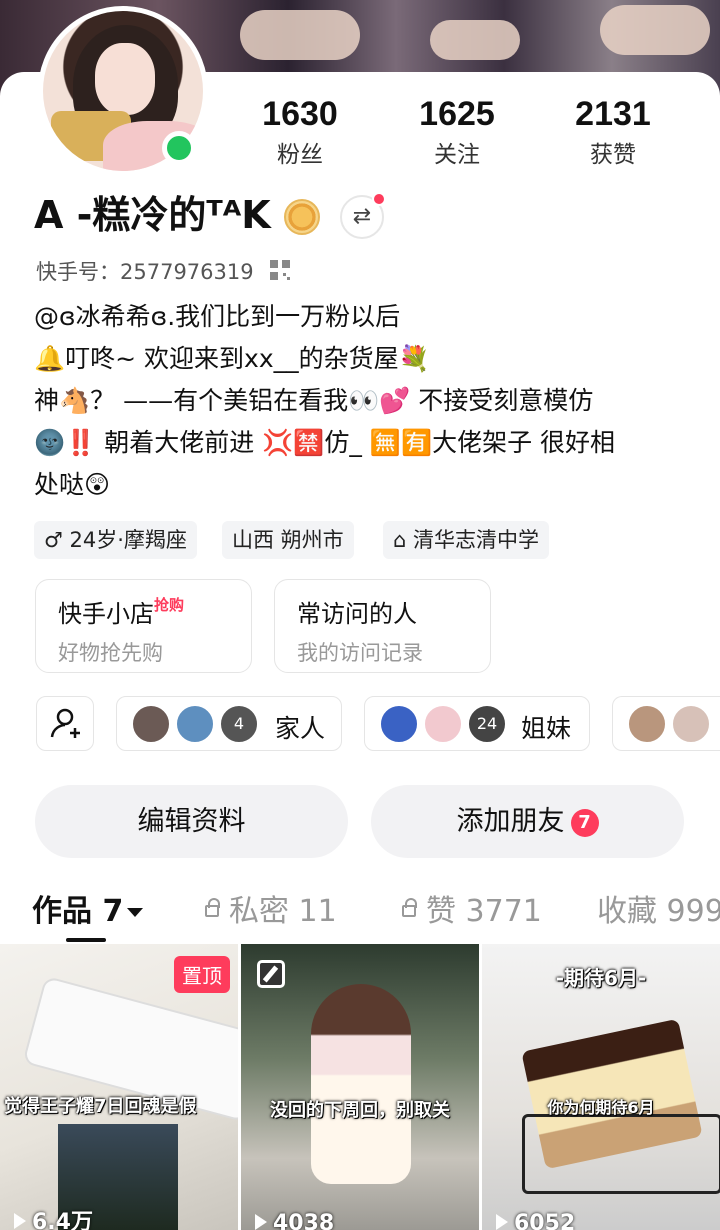  I want to click on tab-favorites: 收藏 999, so click(658, 908).